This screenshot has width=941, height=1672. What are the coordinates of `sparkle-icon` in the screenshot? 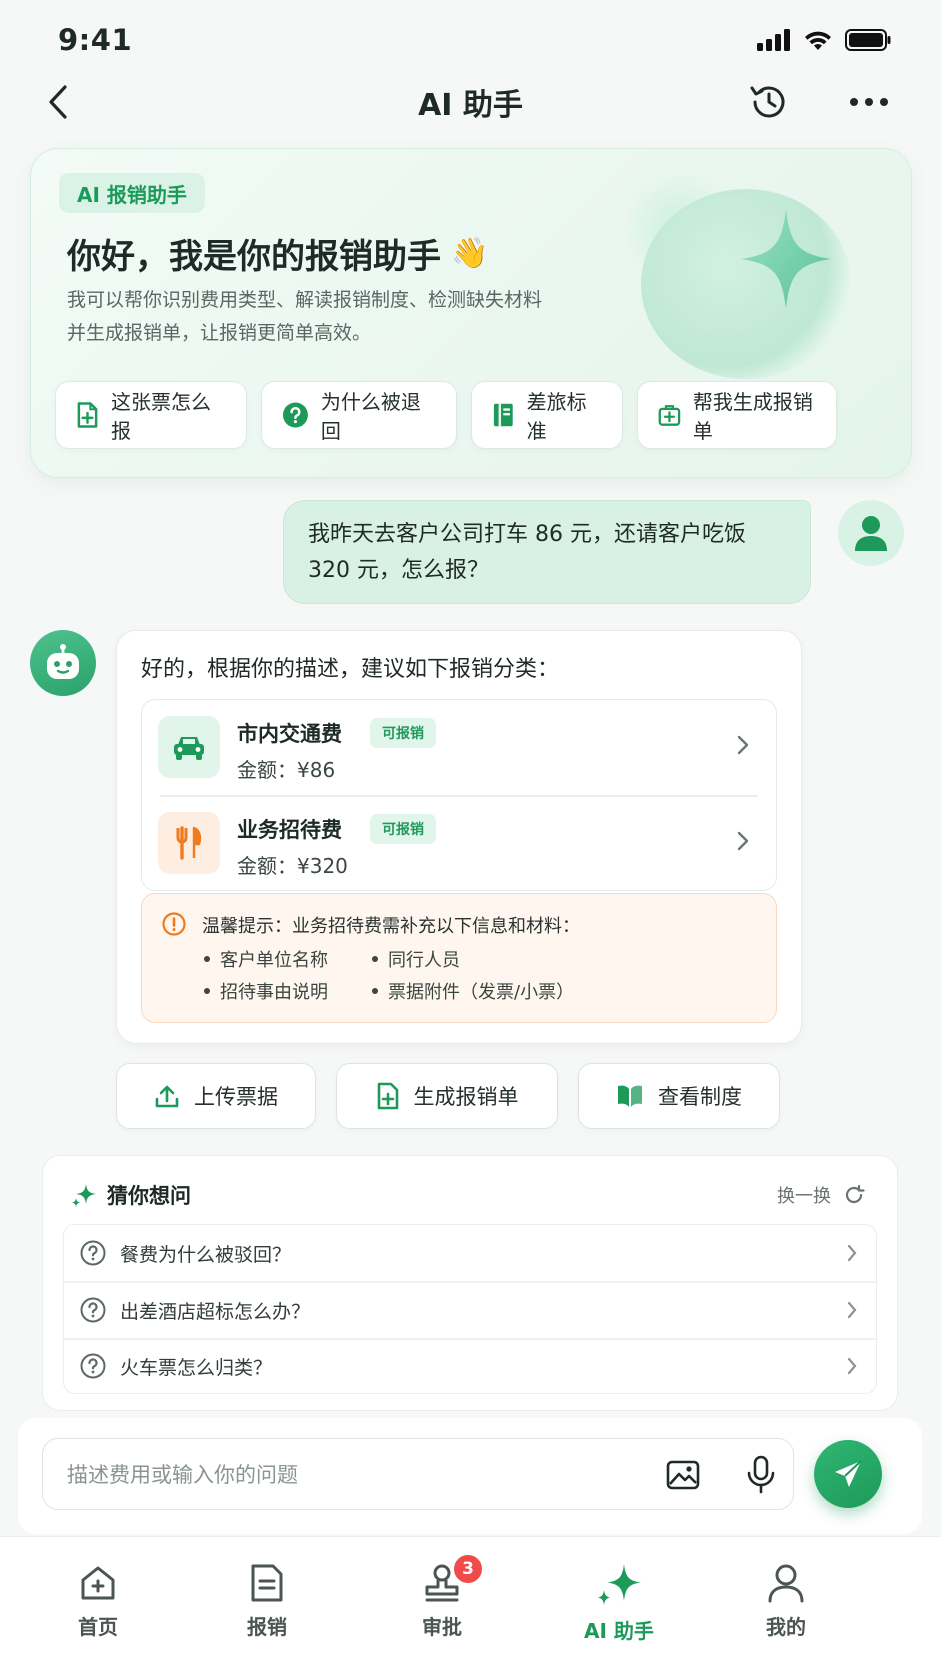 It's located at (619, 1584).